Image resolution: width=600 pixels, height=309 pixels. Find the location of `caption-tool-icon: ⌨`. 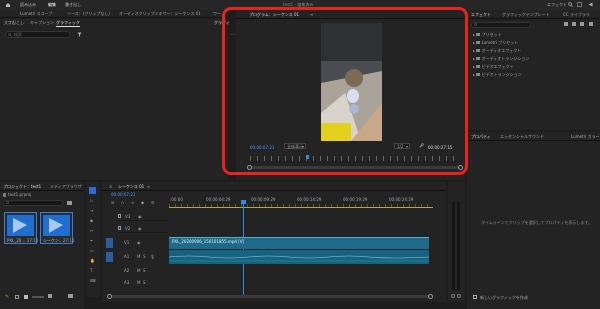

caption-tool-icon: ⌨ is located at coordinates (93, 280).